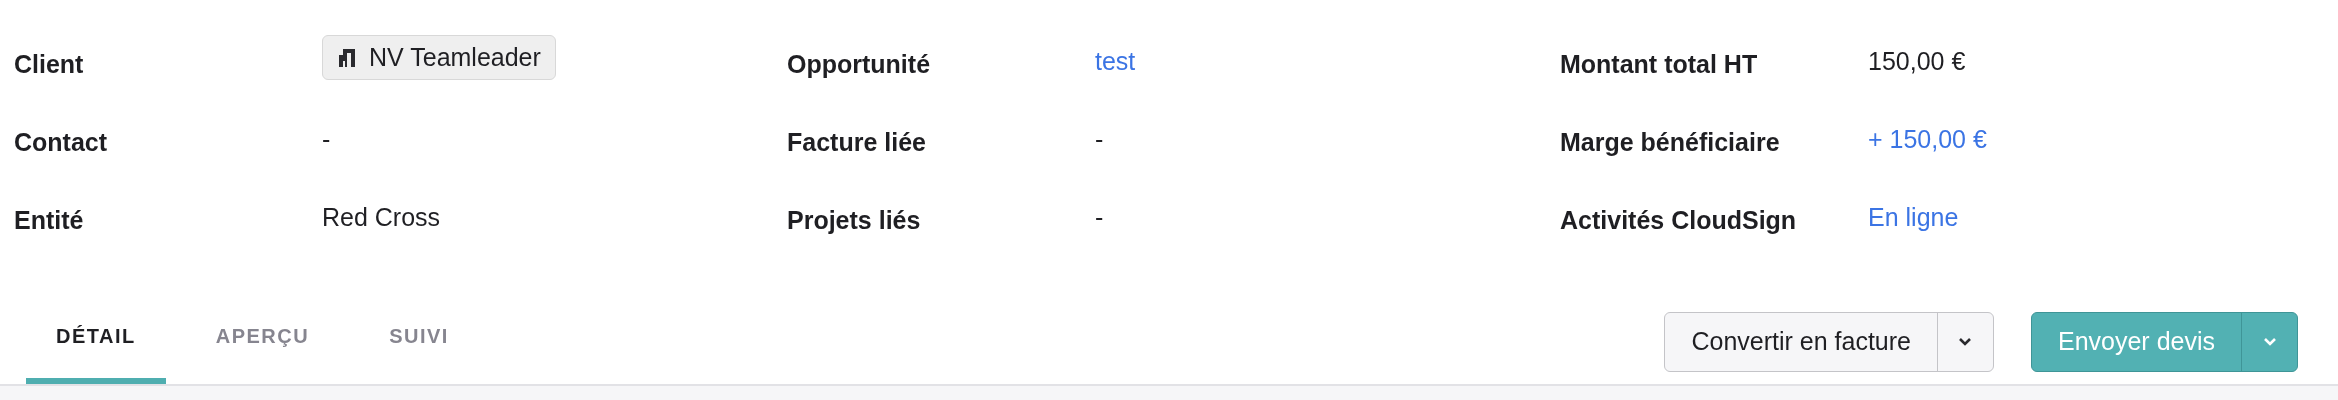 The width and height of the screenshot is (2338, 400). What do you see at coordinates (49, 220) in the screenshot?
I see `field-label: Entité` at bounding box center [49, 220].